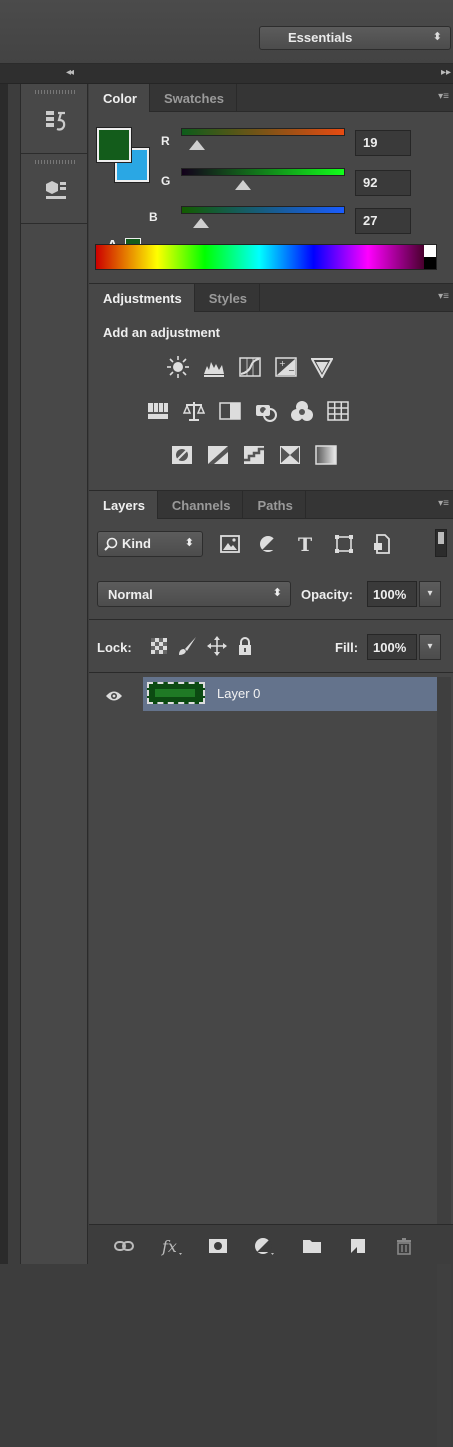 The image size is (453, 1447). Describe the element at coordinates (218, 455) in the screenshot. I see `posterize-icon` at that location.